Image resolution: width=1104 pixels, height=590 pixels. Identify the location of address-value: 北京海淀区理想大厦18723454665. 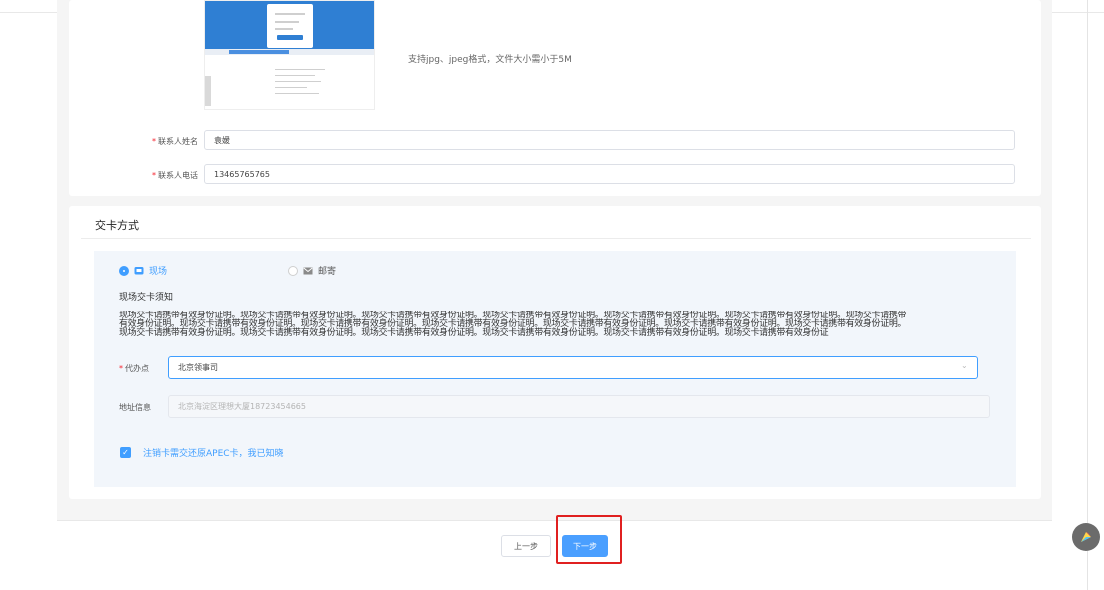
(242, 406).